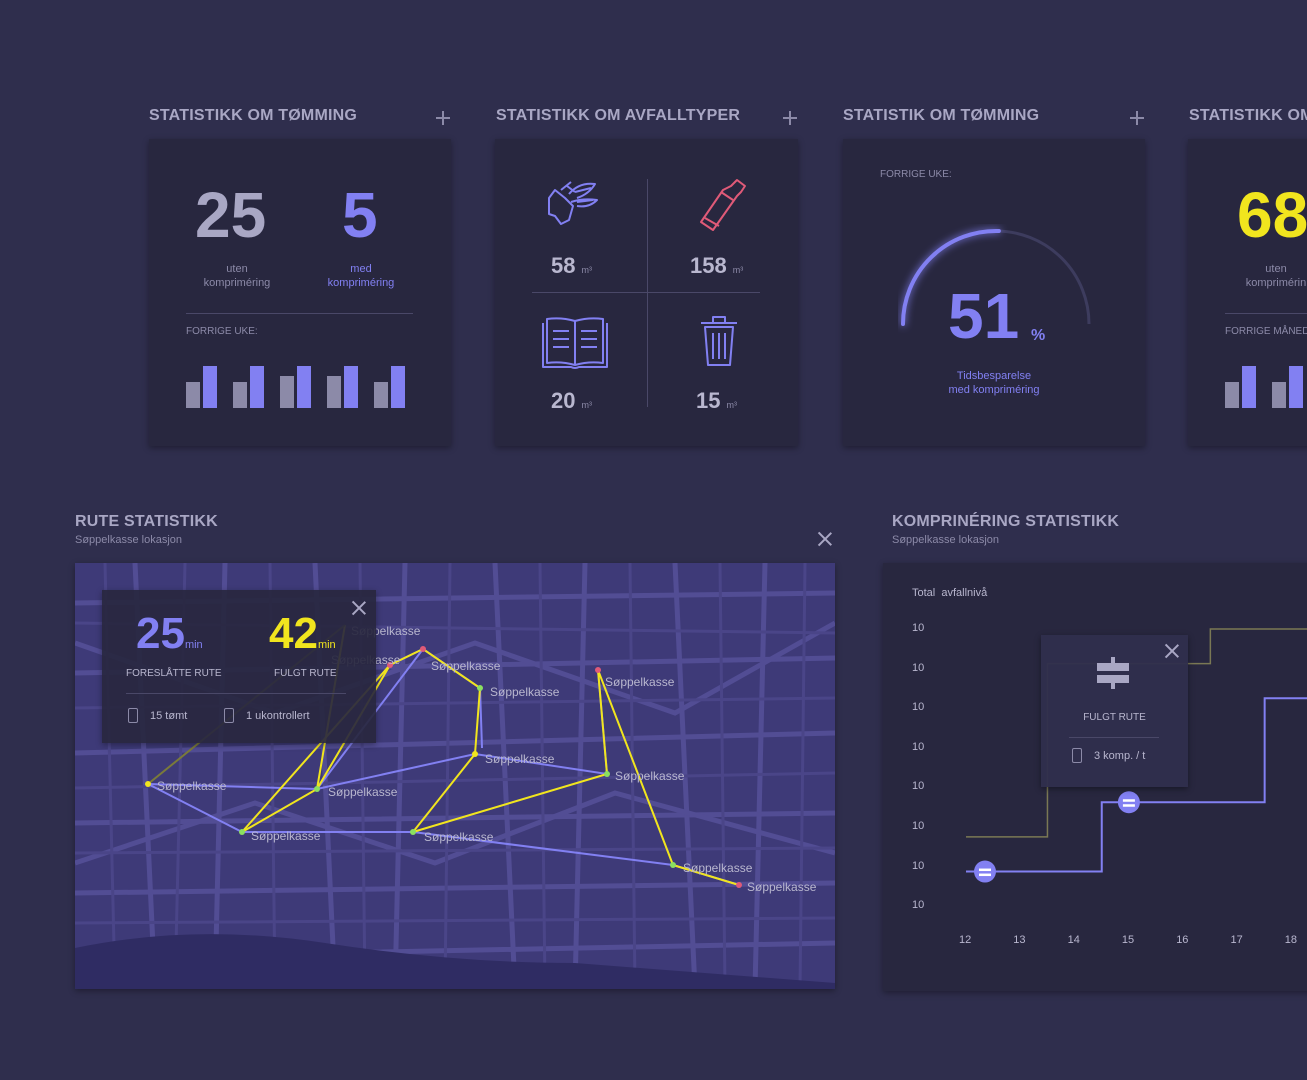 This screenshot has width=1307, height=1080. I want to click on bottle-value: 158 m³, so click(717, 265).